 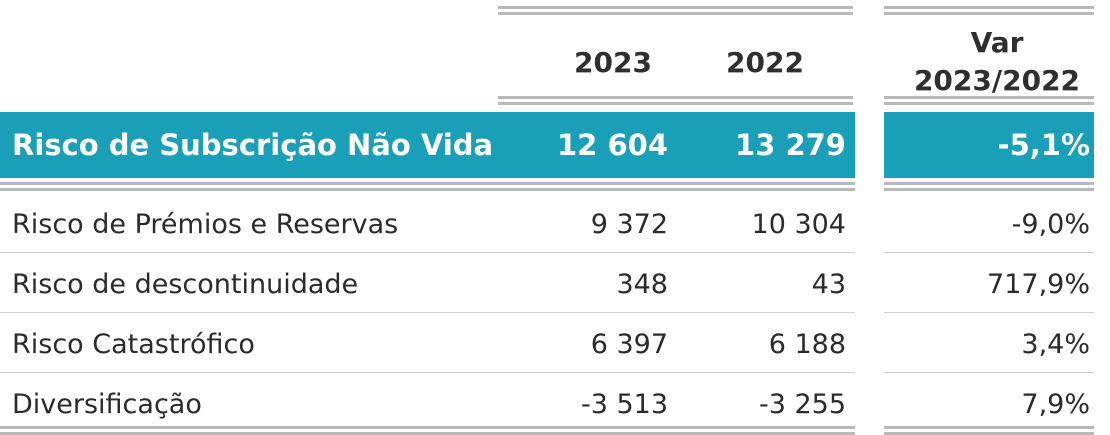 What do you see at coordinates (989, 100) in the screenshot?
I see `header-rule-right` at bounding box center [989, 100].